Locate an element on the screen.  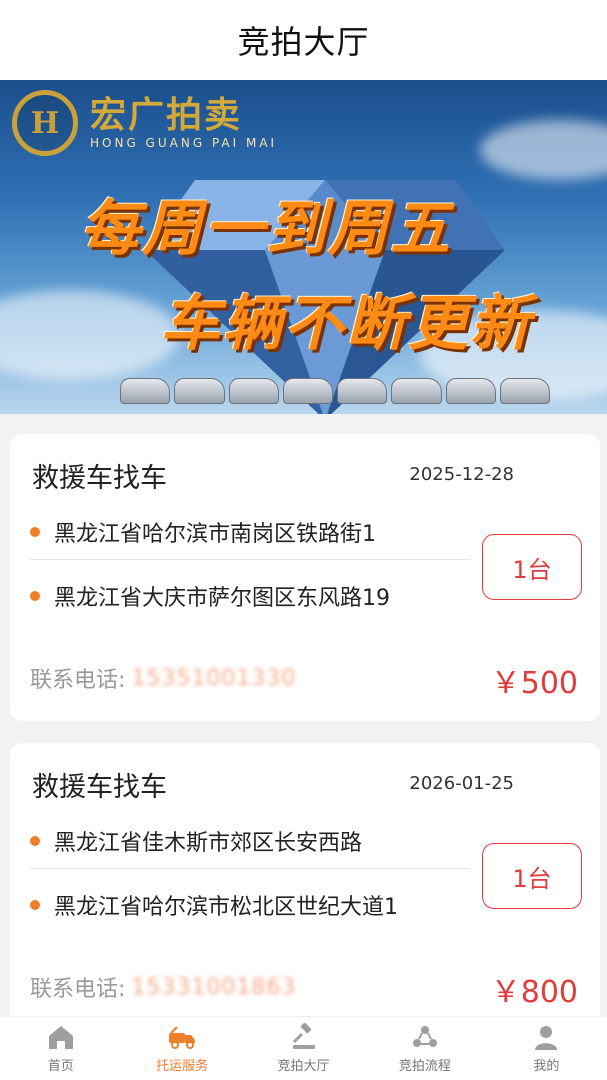
order-date: 2025-12-28 is located at coordinates (461, 474).